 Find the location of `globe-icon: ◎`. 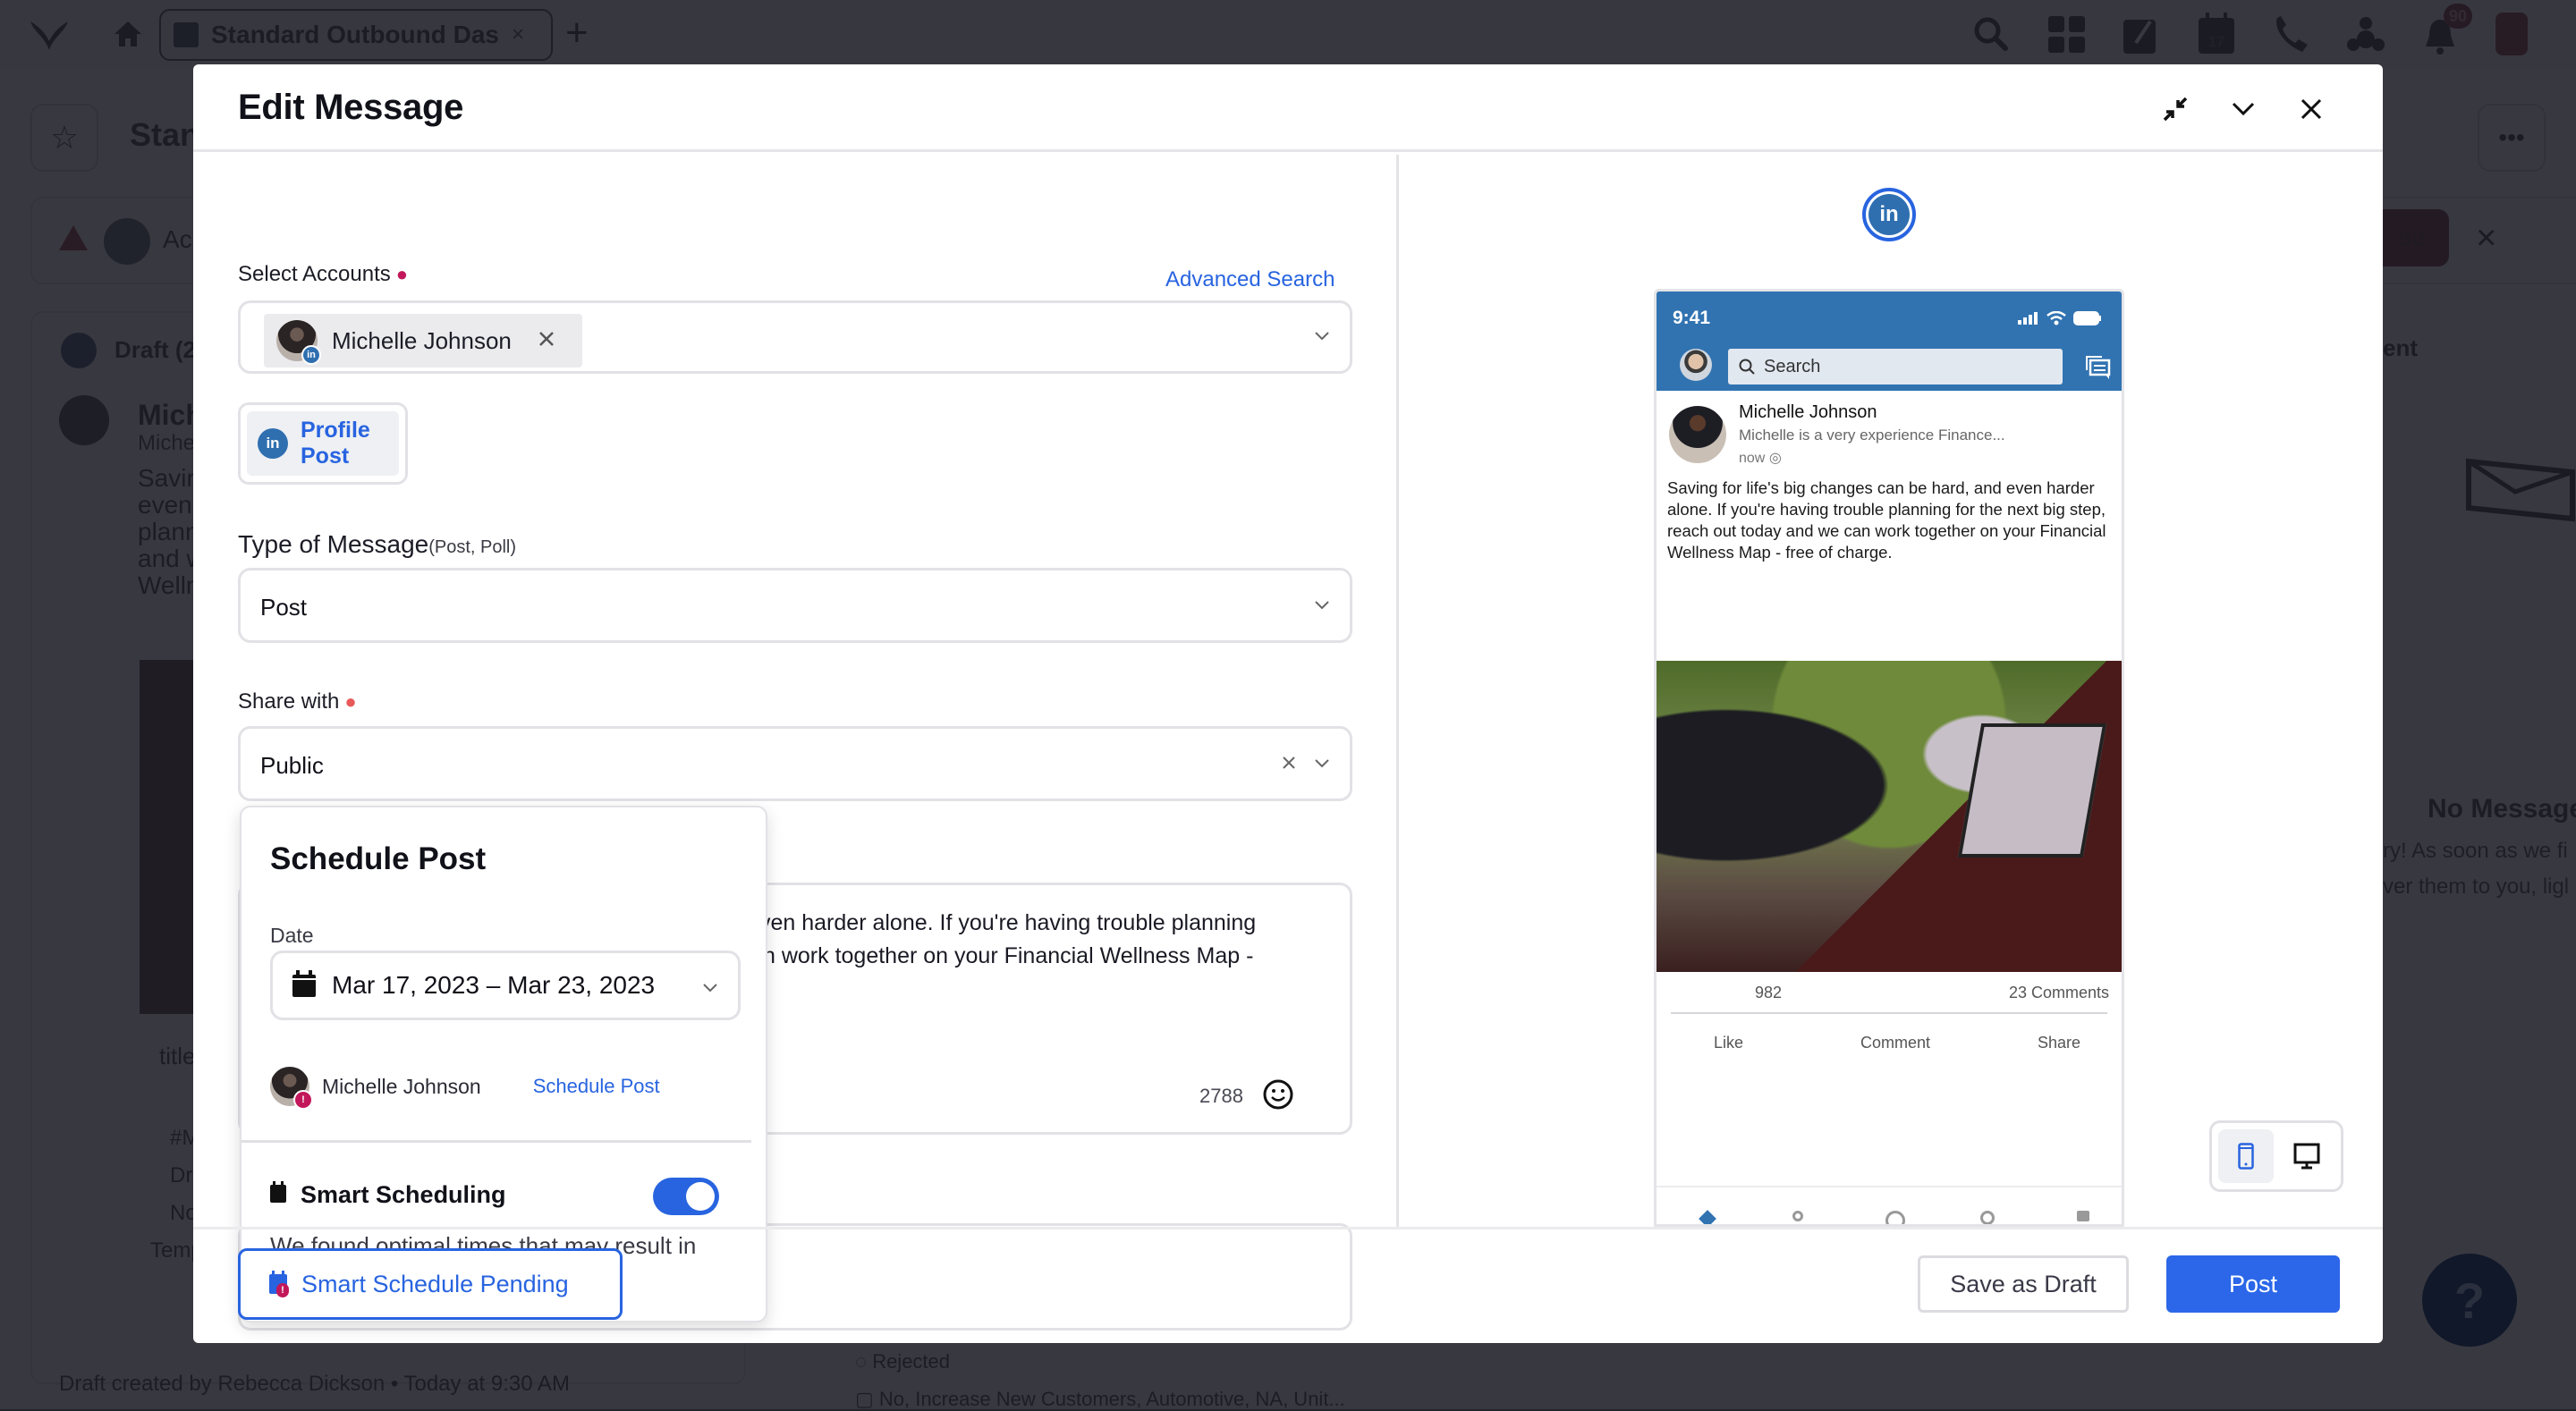

globe-icon: ◎ is located at coordinates (1775, 459).